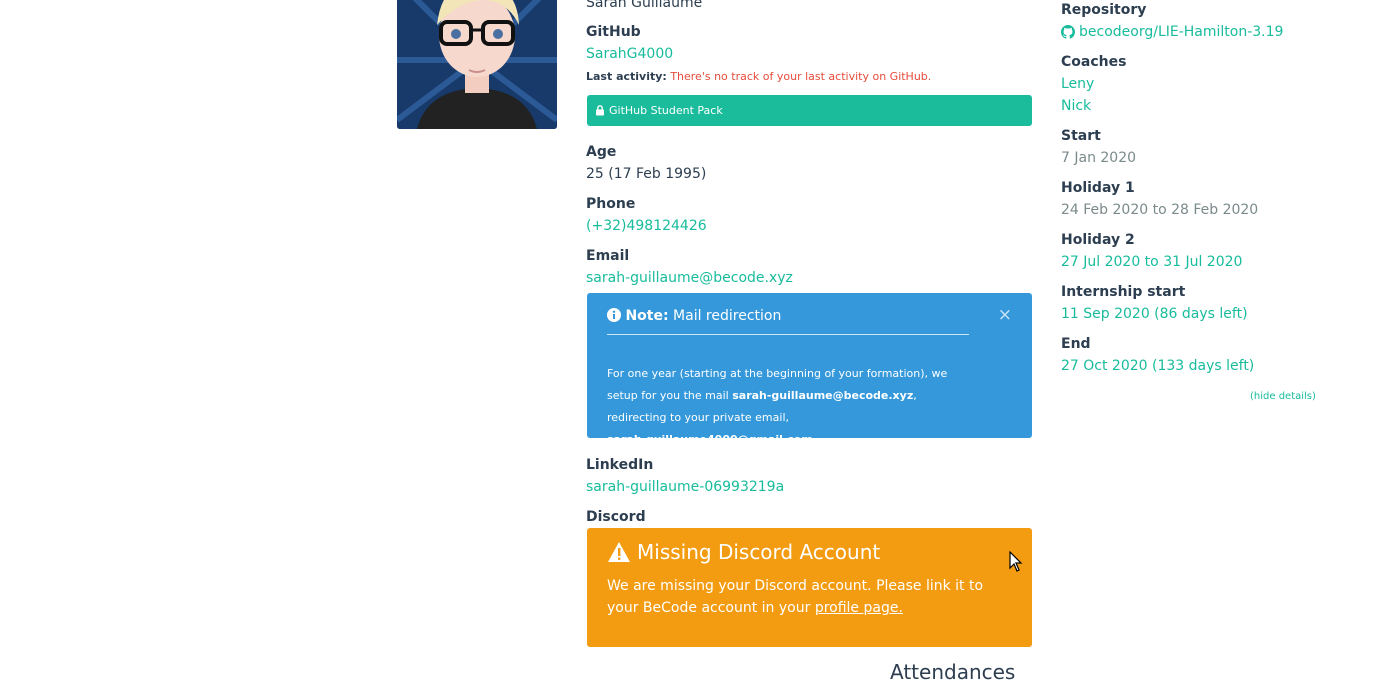 The width and height of the screenshot is (1375, 684). Describe the element at coordinates (1098, 188) in the screenshot. I see `holiday1-label: Holiday 1` at that location.